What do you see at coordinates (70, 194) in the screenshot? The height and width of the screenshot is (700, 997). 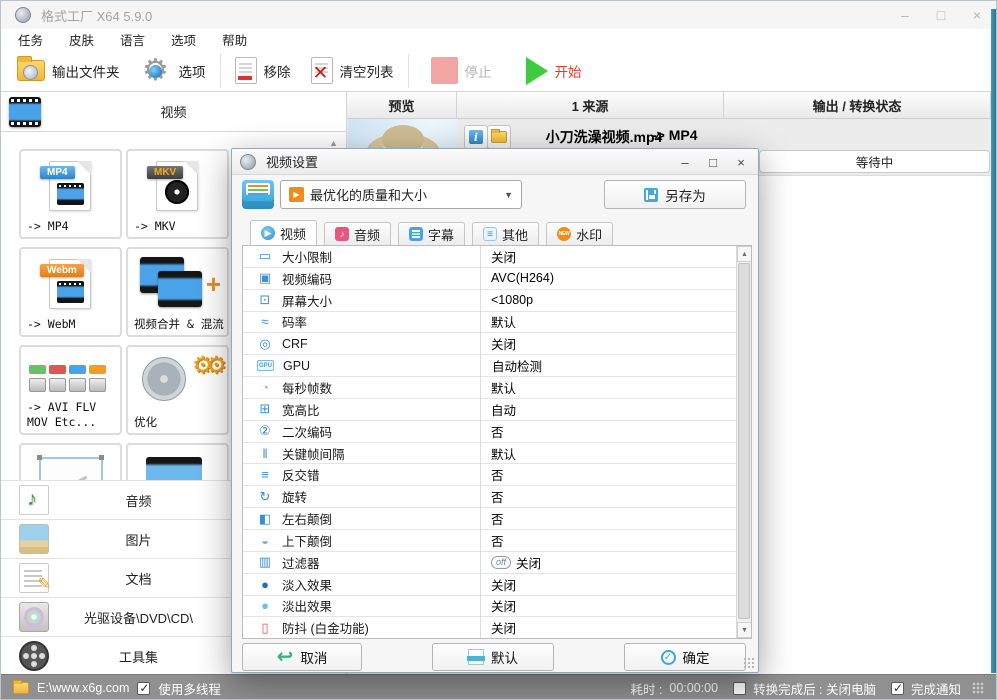 I see `format-card: MP4 -> MP4` at bounding box center [70, 194].